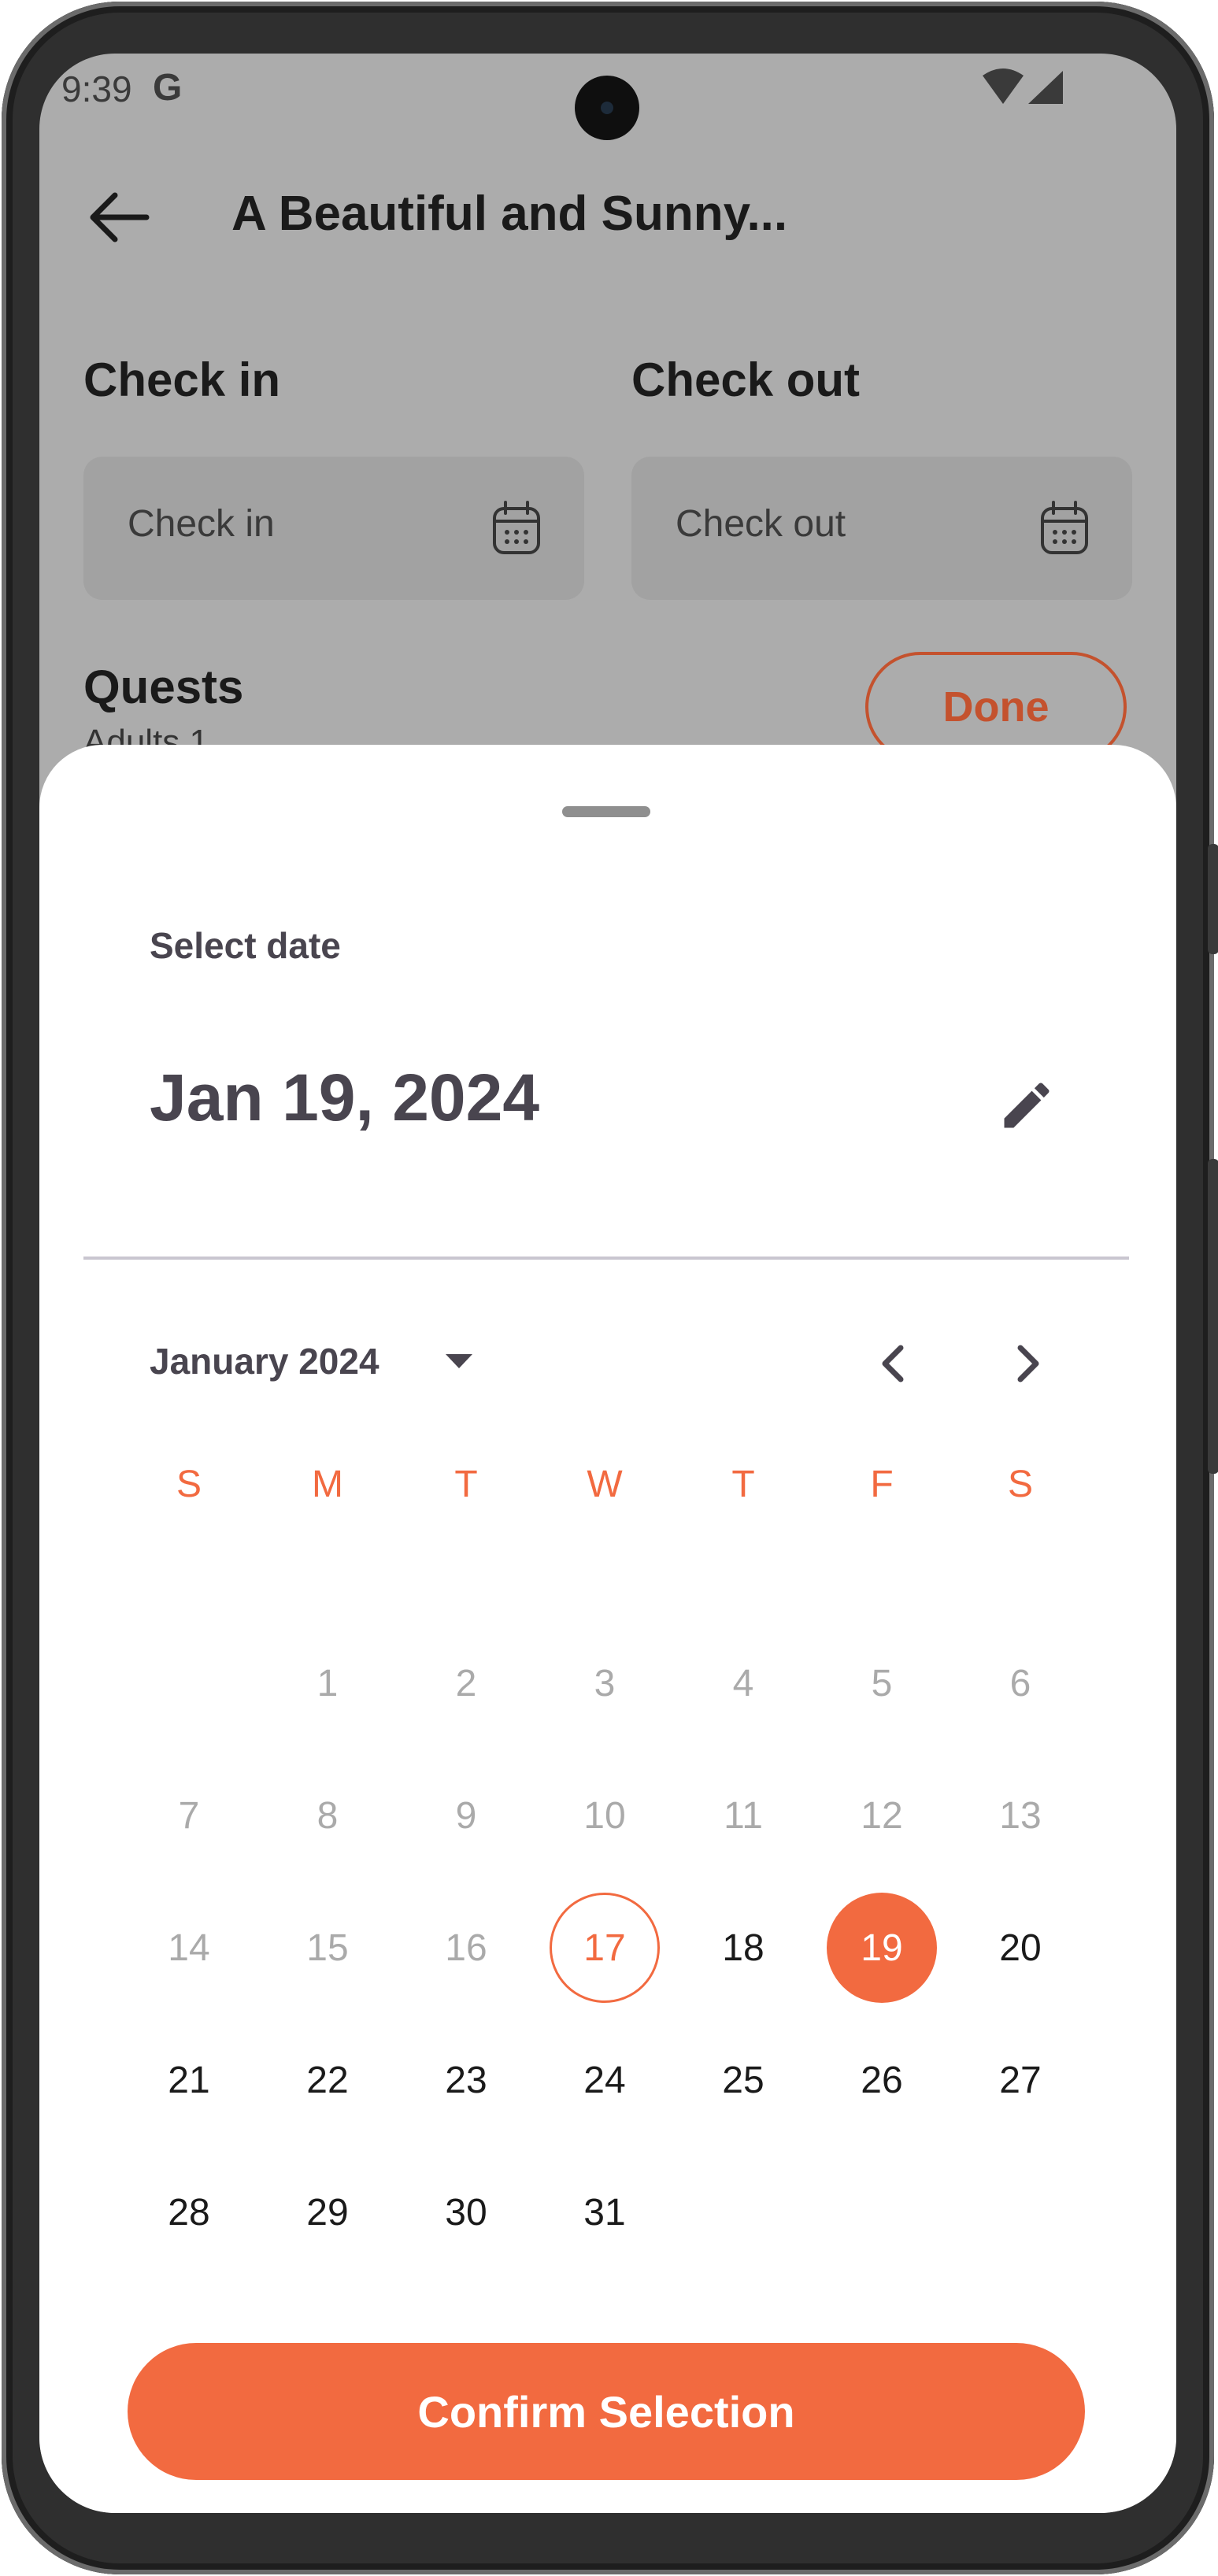  I want to click on calendar-day: 28, so click(189, 2212).